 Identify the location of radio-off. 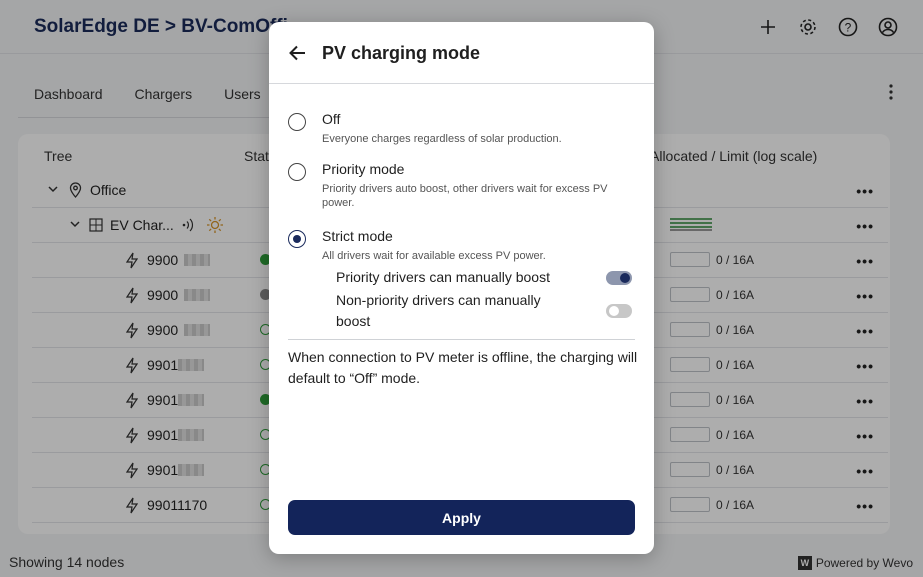
(297, 122).